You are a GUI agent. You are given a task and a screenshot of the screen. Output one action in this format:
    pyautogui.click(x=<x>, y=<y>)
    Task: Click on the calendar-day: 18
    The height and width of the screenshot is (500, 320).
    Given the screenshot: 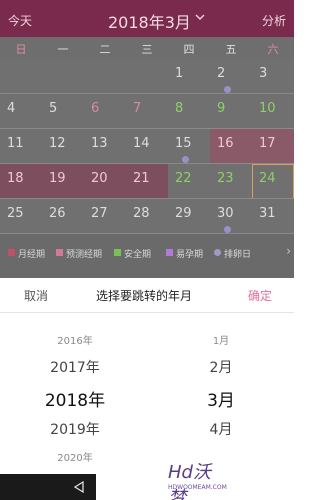 What is the action you would take?
    pyautogui.click(x=21, y=181)
    